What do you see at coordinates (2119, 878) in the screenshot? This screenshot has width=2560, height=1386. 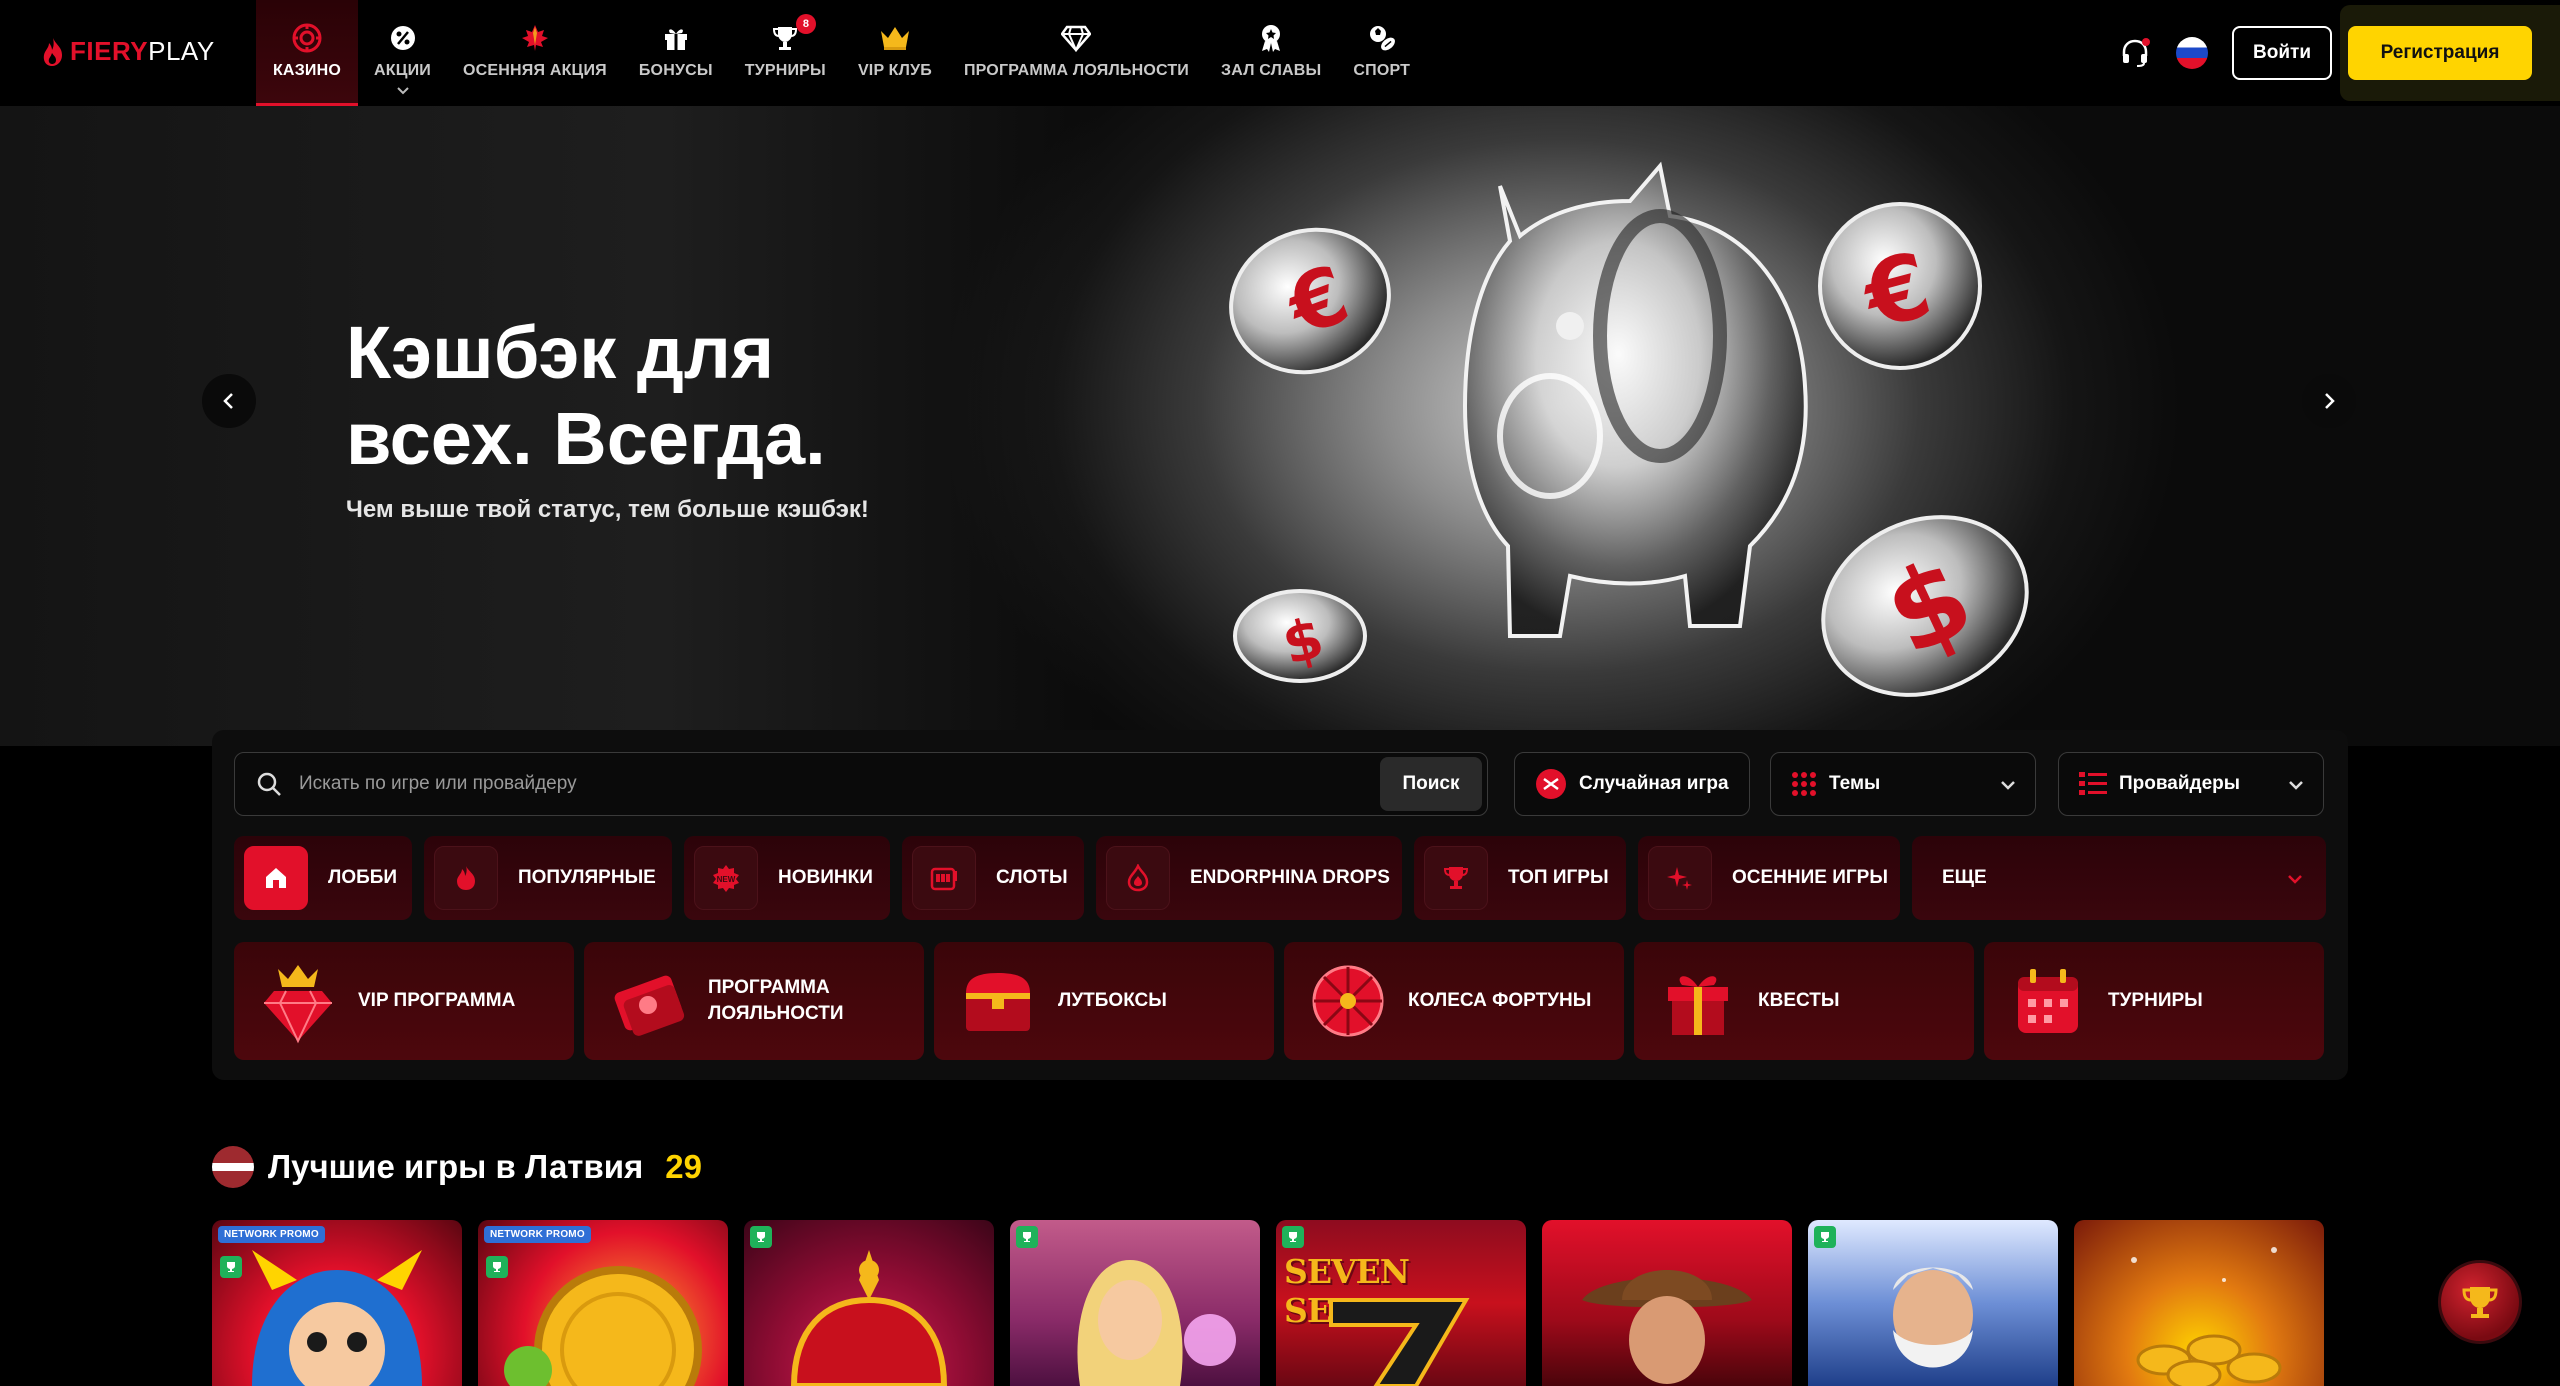 I see `category-more-dropdown: ЕЩЕ` at bounding box center [2119, 878].